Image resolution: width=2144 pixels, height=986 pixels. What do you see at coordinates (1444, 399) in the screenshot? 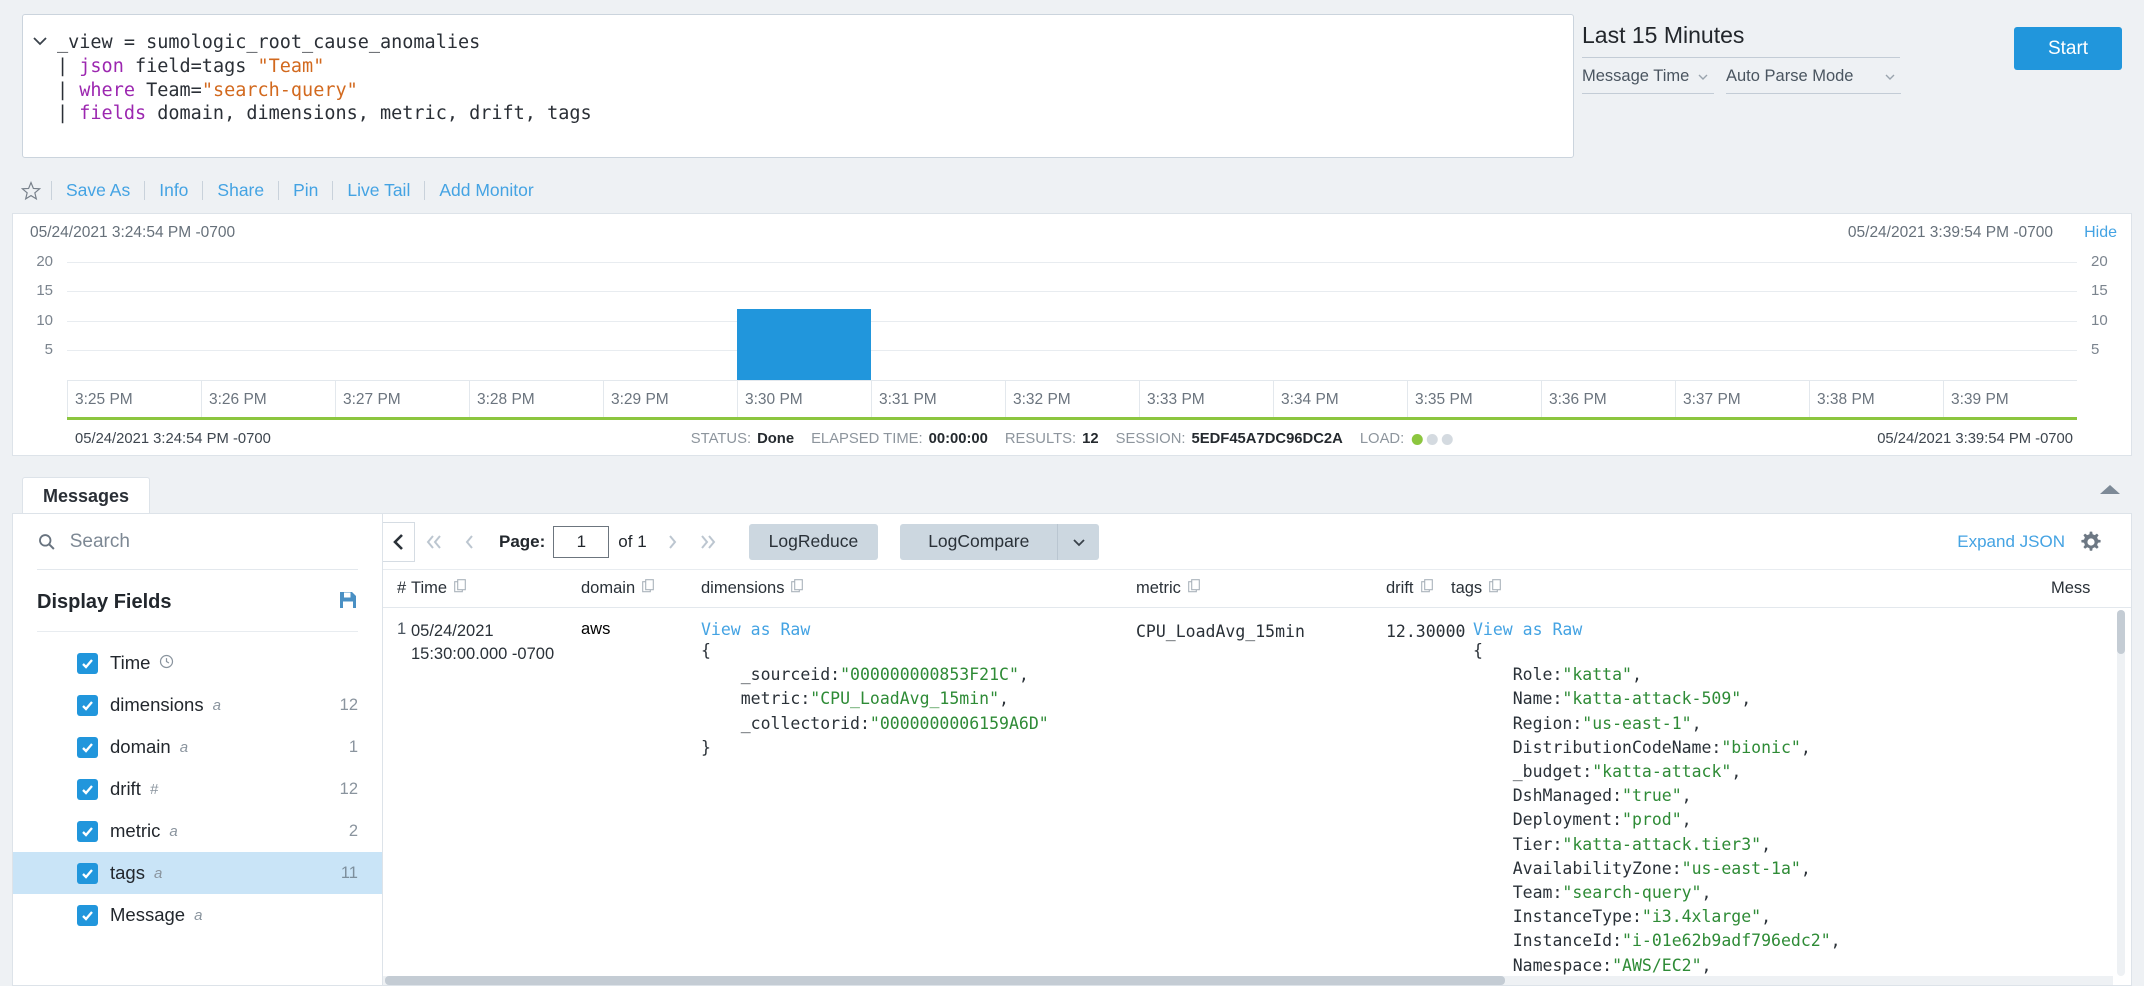
I see `x-axis-tick-label: 3:35 PM` at bounding box center [1444, 399].